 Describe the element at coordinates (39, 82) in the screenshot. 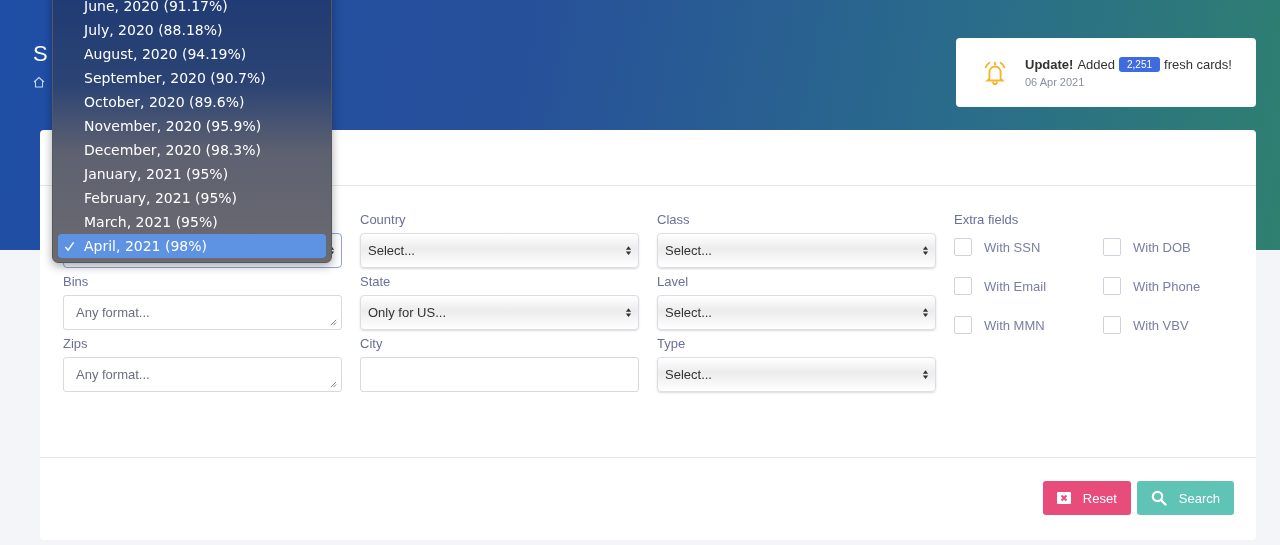

I see `home-icon` at that location.